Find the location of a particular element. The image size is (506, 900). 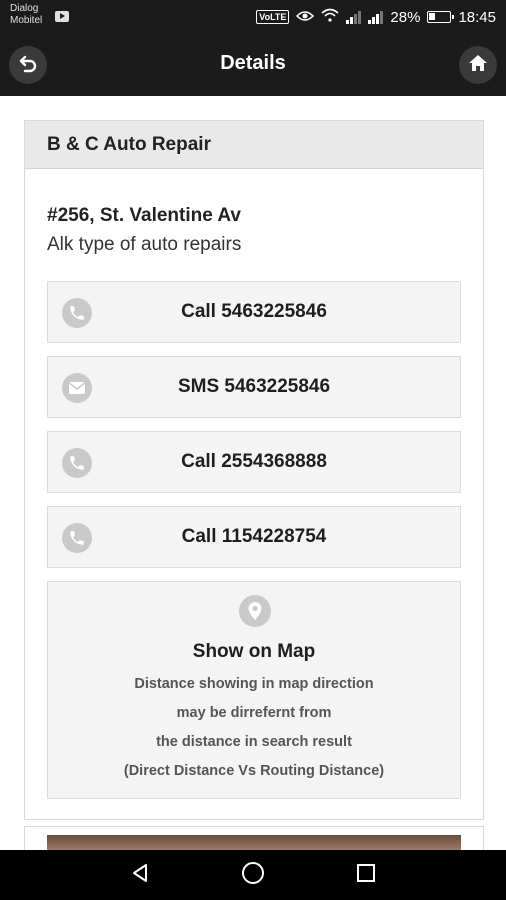

business-description: Alk type of auto repairs is located at coordinates (144, 244).